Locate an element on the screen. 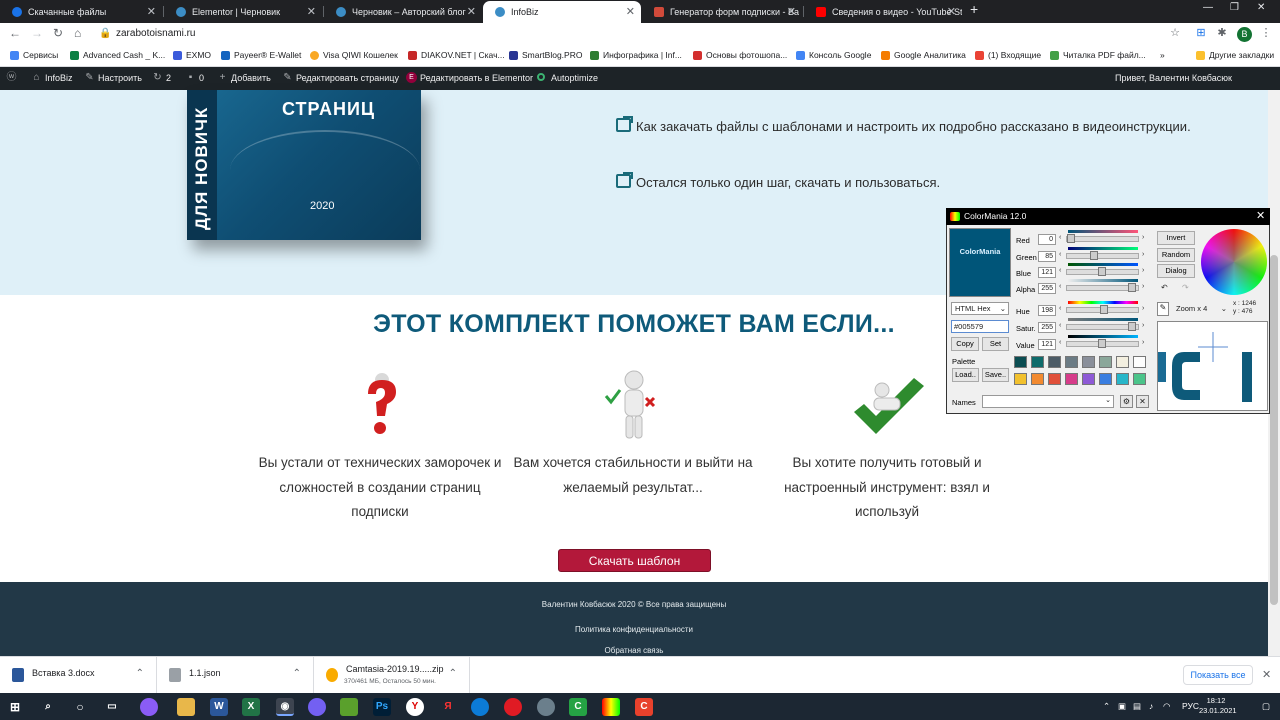 This screenshot has width=1280, height=720. names-select: ⌄ is located at coordinates (1048, 401).